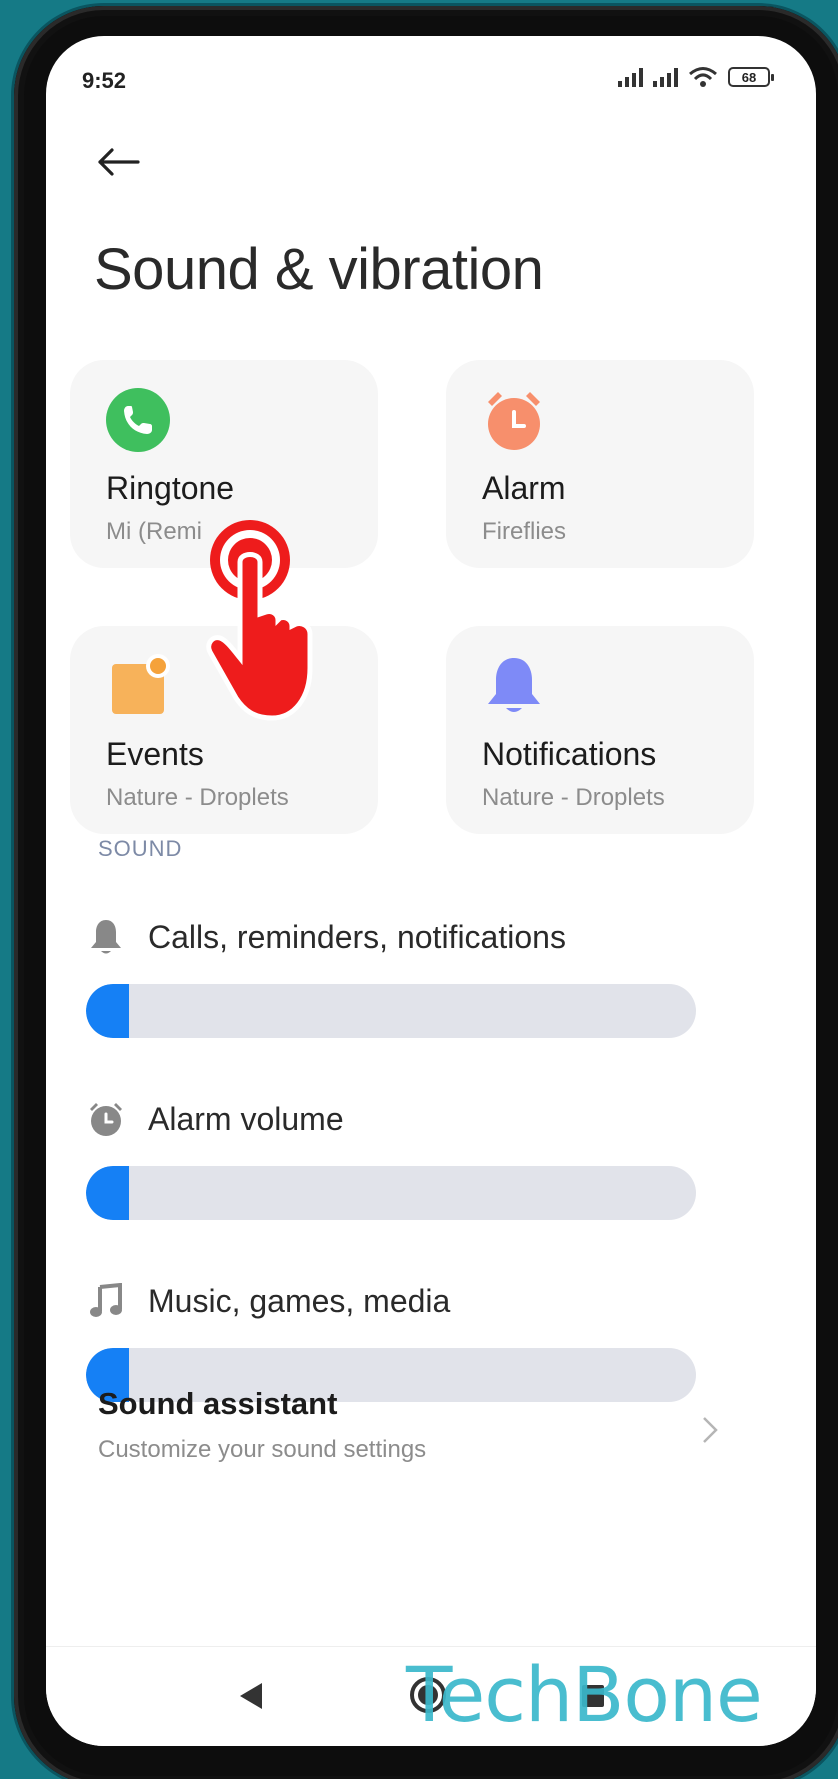 The image size is (838, 1779). Describe the element at coordinates (600, 730) in the screenshot. I see `tile-notifications: Notifications Nature - Droplets` at that location.